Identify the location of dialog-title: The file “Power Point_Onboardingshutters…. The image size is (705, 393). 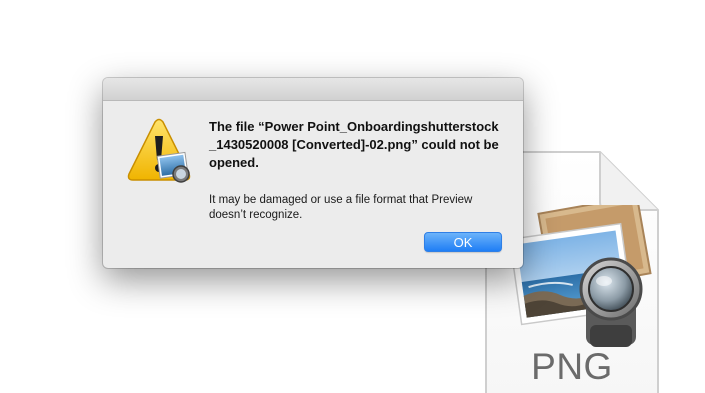
(354, 144).